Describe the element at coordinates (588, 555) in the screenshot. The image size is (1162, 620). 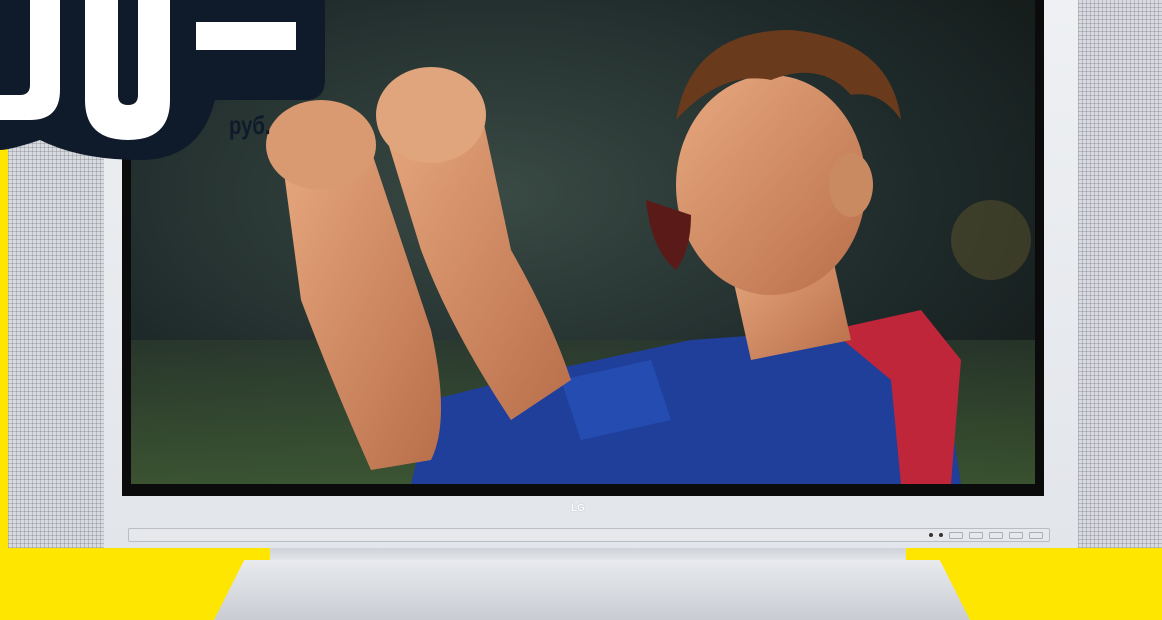
I see `tv-stand-neck` at that location.